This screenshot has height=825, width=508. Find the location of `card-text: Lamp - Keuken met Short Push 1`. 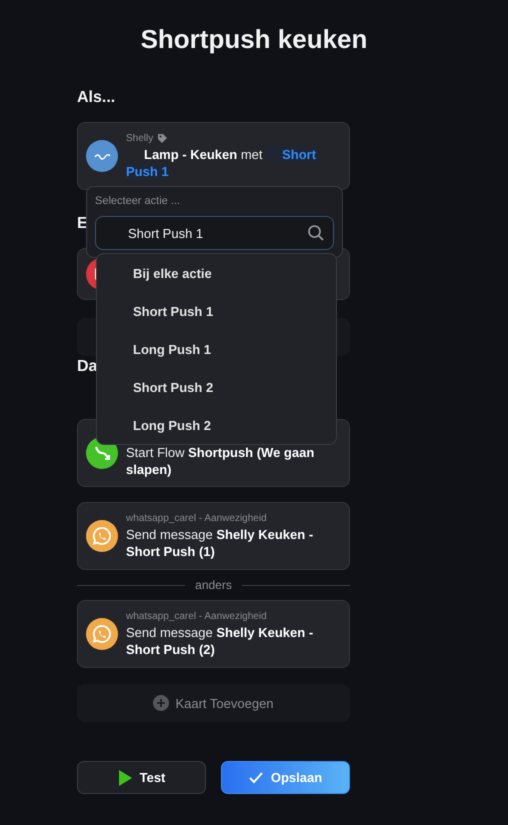

card-text: Lamp - Keuken met Short Push 1 is located at coordinates (222, 163).